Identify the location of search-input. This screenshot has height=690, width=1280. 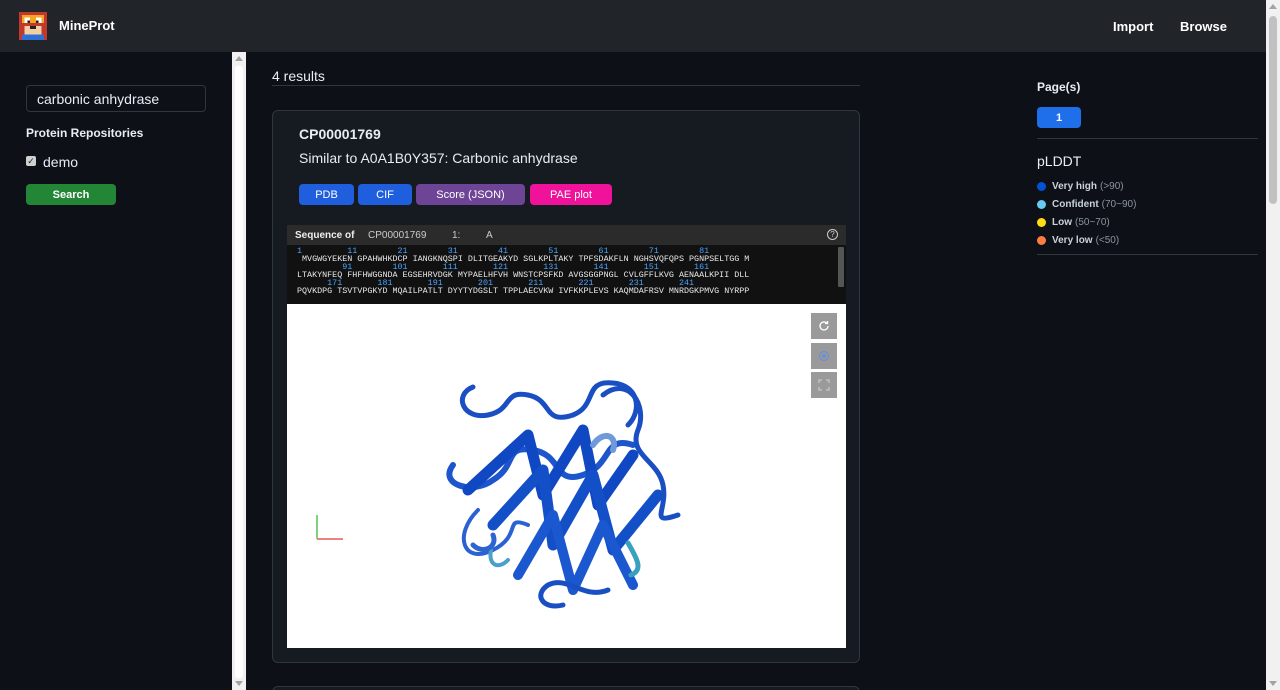
(116, 98).